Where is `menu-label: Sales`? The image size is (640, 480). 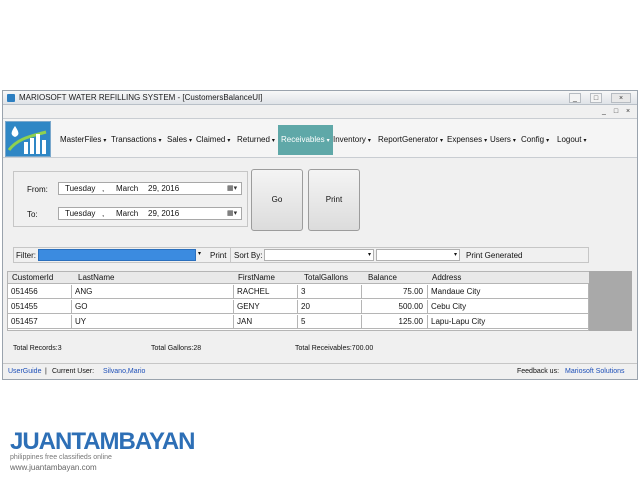 menu-label: Sales is located at coordinates (177, 139).